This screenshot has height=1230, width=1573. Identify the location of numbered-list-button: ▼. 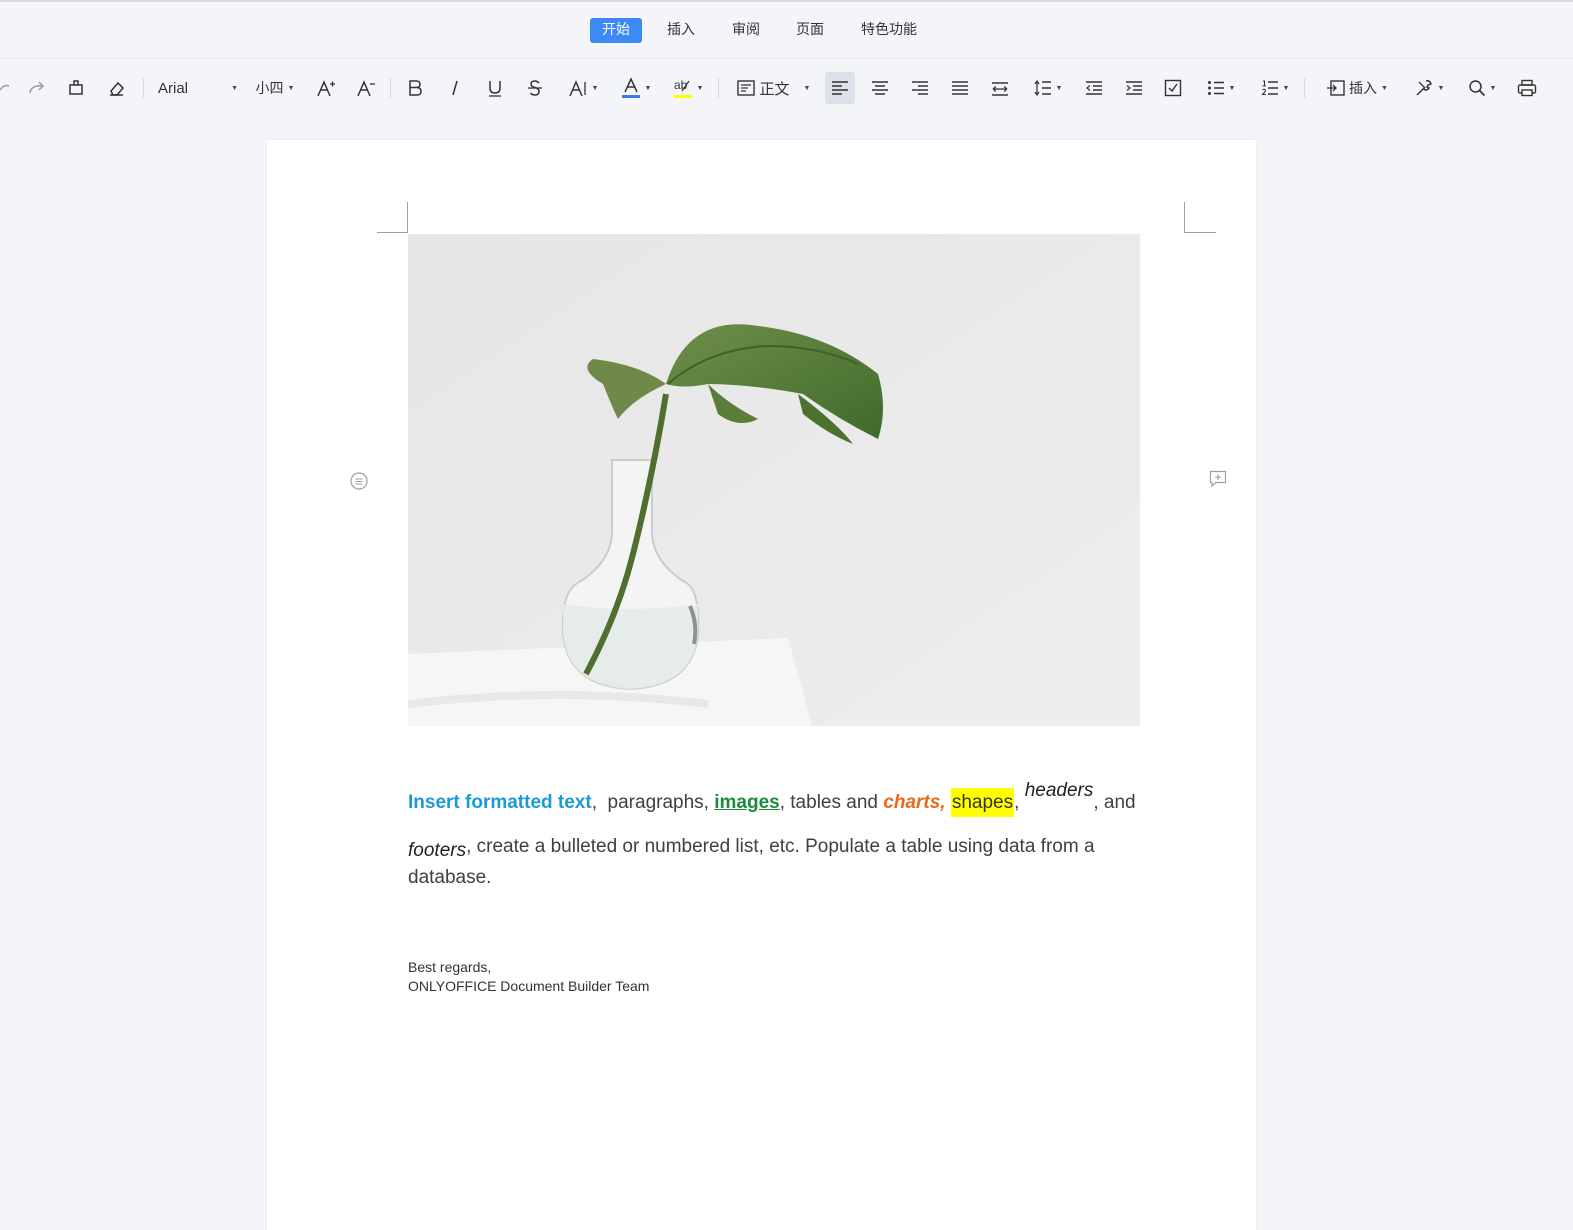
(1275, 88).